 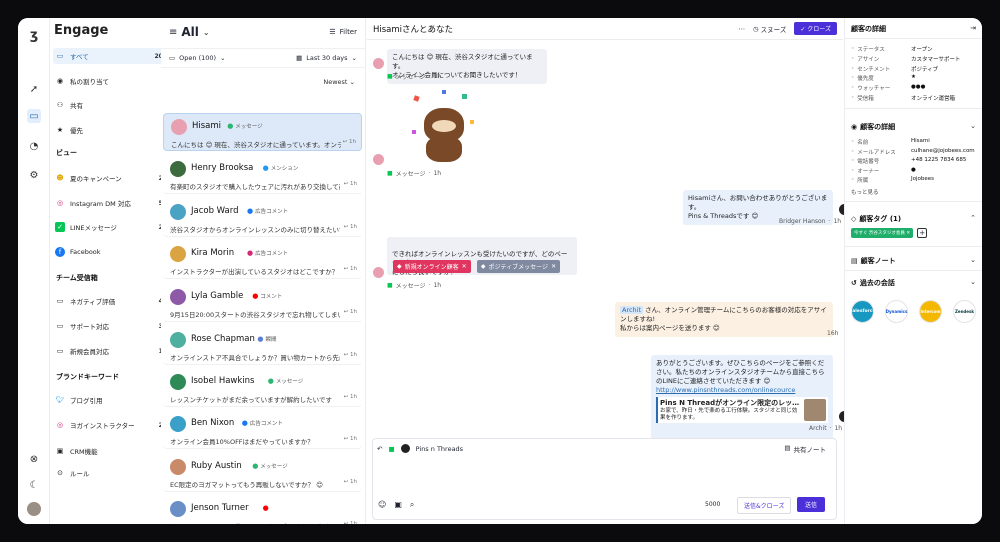 I want to click on reply-mode-icon: ↶, so click(x=379, y=449).